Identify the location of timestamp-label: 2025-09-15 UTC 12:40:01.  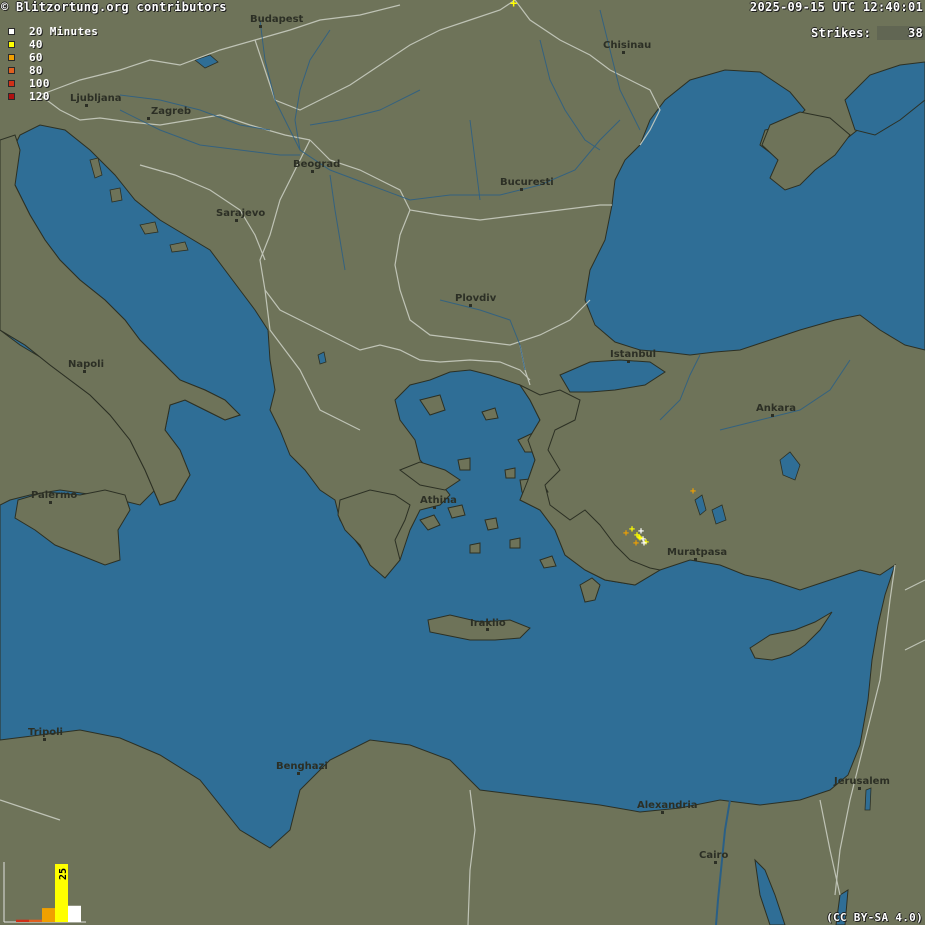
(836, 7).